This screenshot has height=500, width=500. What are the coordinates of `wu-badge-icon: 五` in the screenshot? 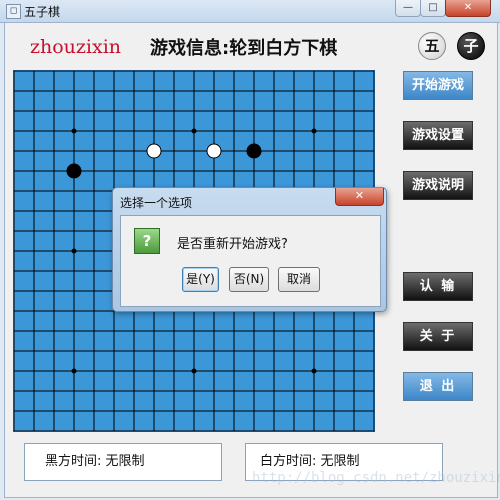 It's located at (432, 46).